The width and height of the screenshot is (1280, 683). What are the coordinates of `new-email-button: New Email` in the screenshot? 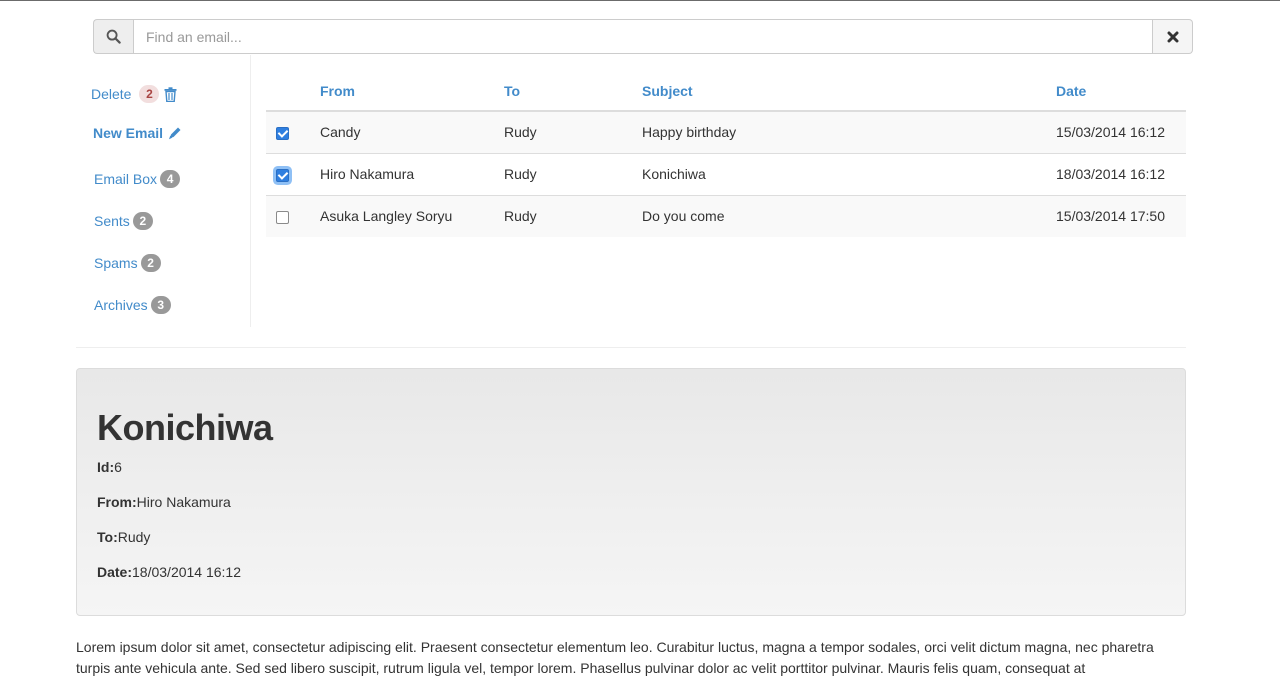 It's located at (137, 133).